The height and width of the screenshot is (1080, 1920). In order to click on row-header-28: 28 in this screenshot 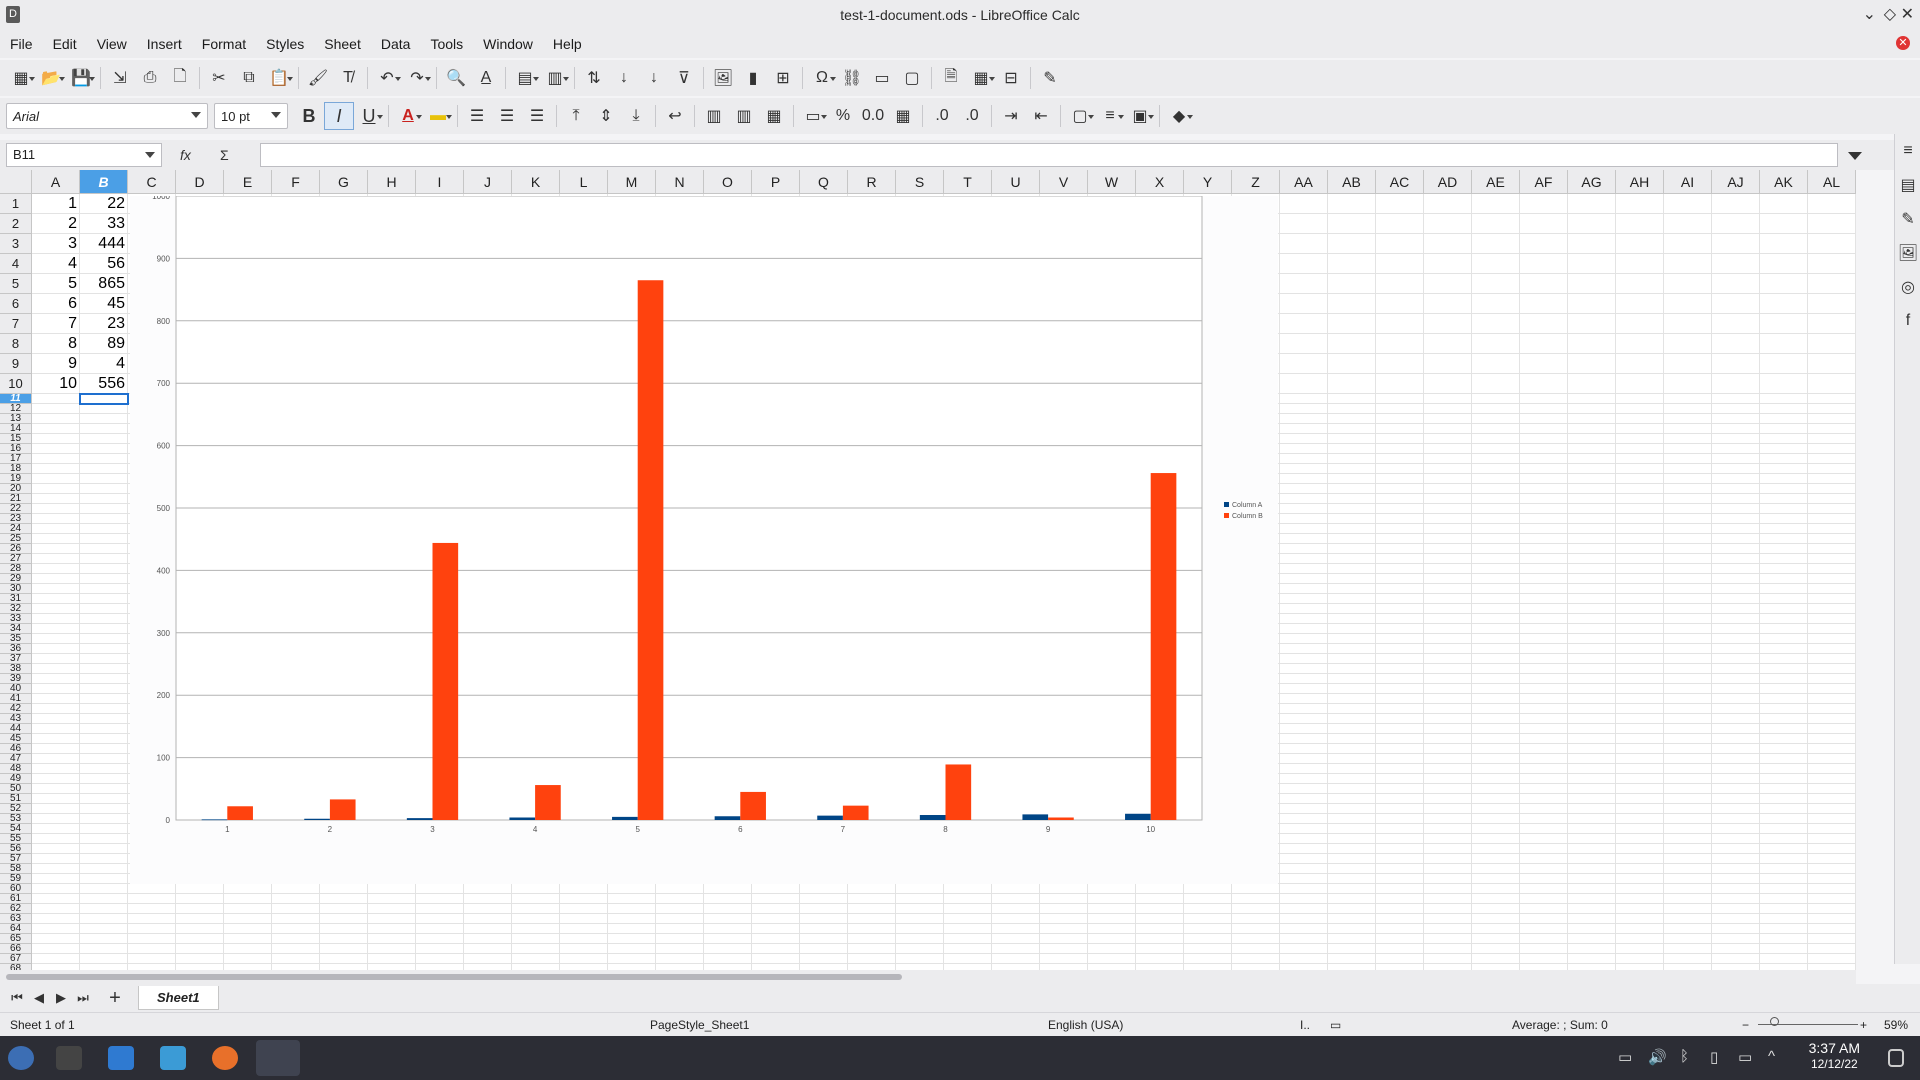, I will do `click(16, 569)`.